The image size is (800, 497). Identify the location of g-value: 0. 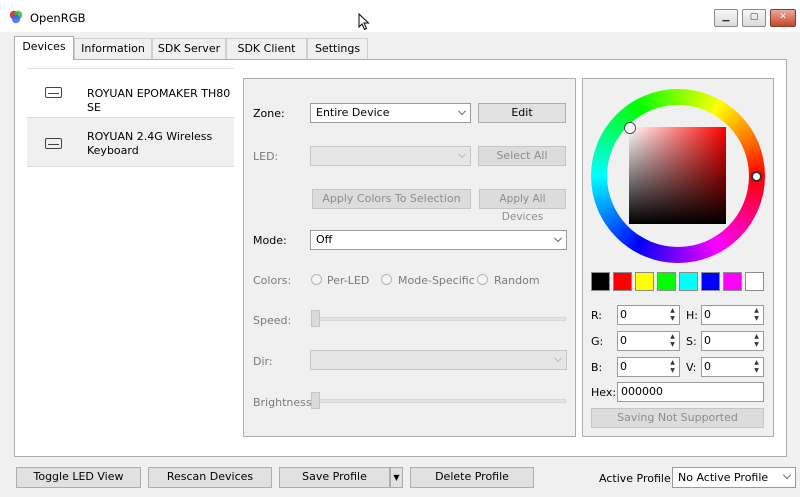
(623, 340).